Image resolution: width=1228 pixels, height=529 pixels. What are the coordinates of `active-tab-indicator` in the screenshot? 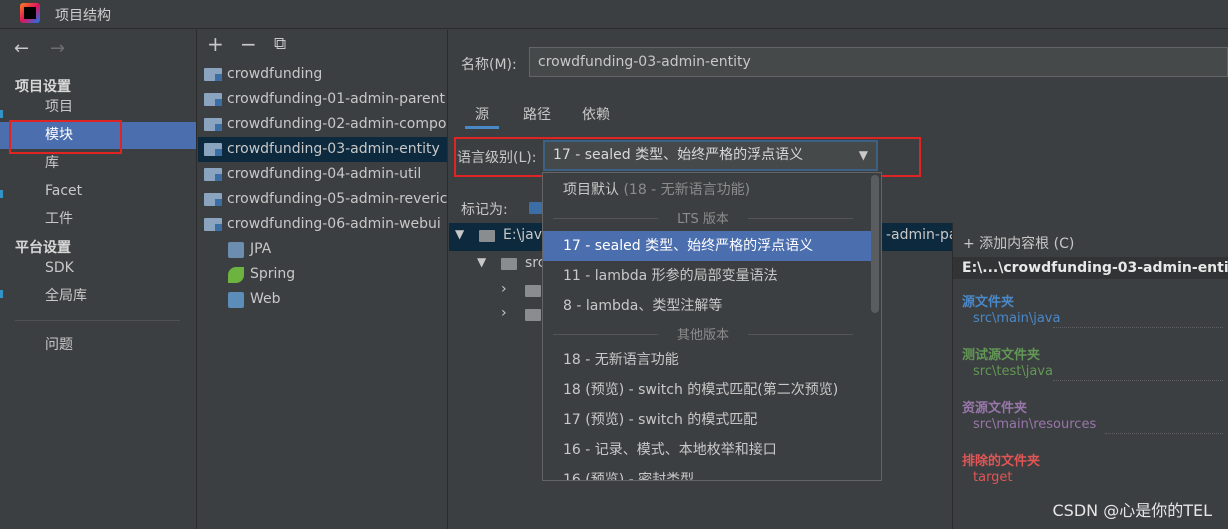 It's located at (482, 127).